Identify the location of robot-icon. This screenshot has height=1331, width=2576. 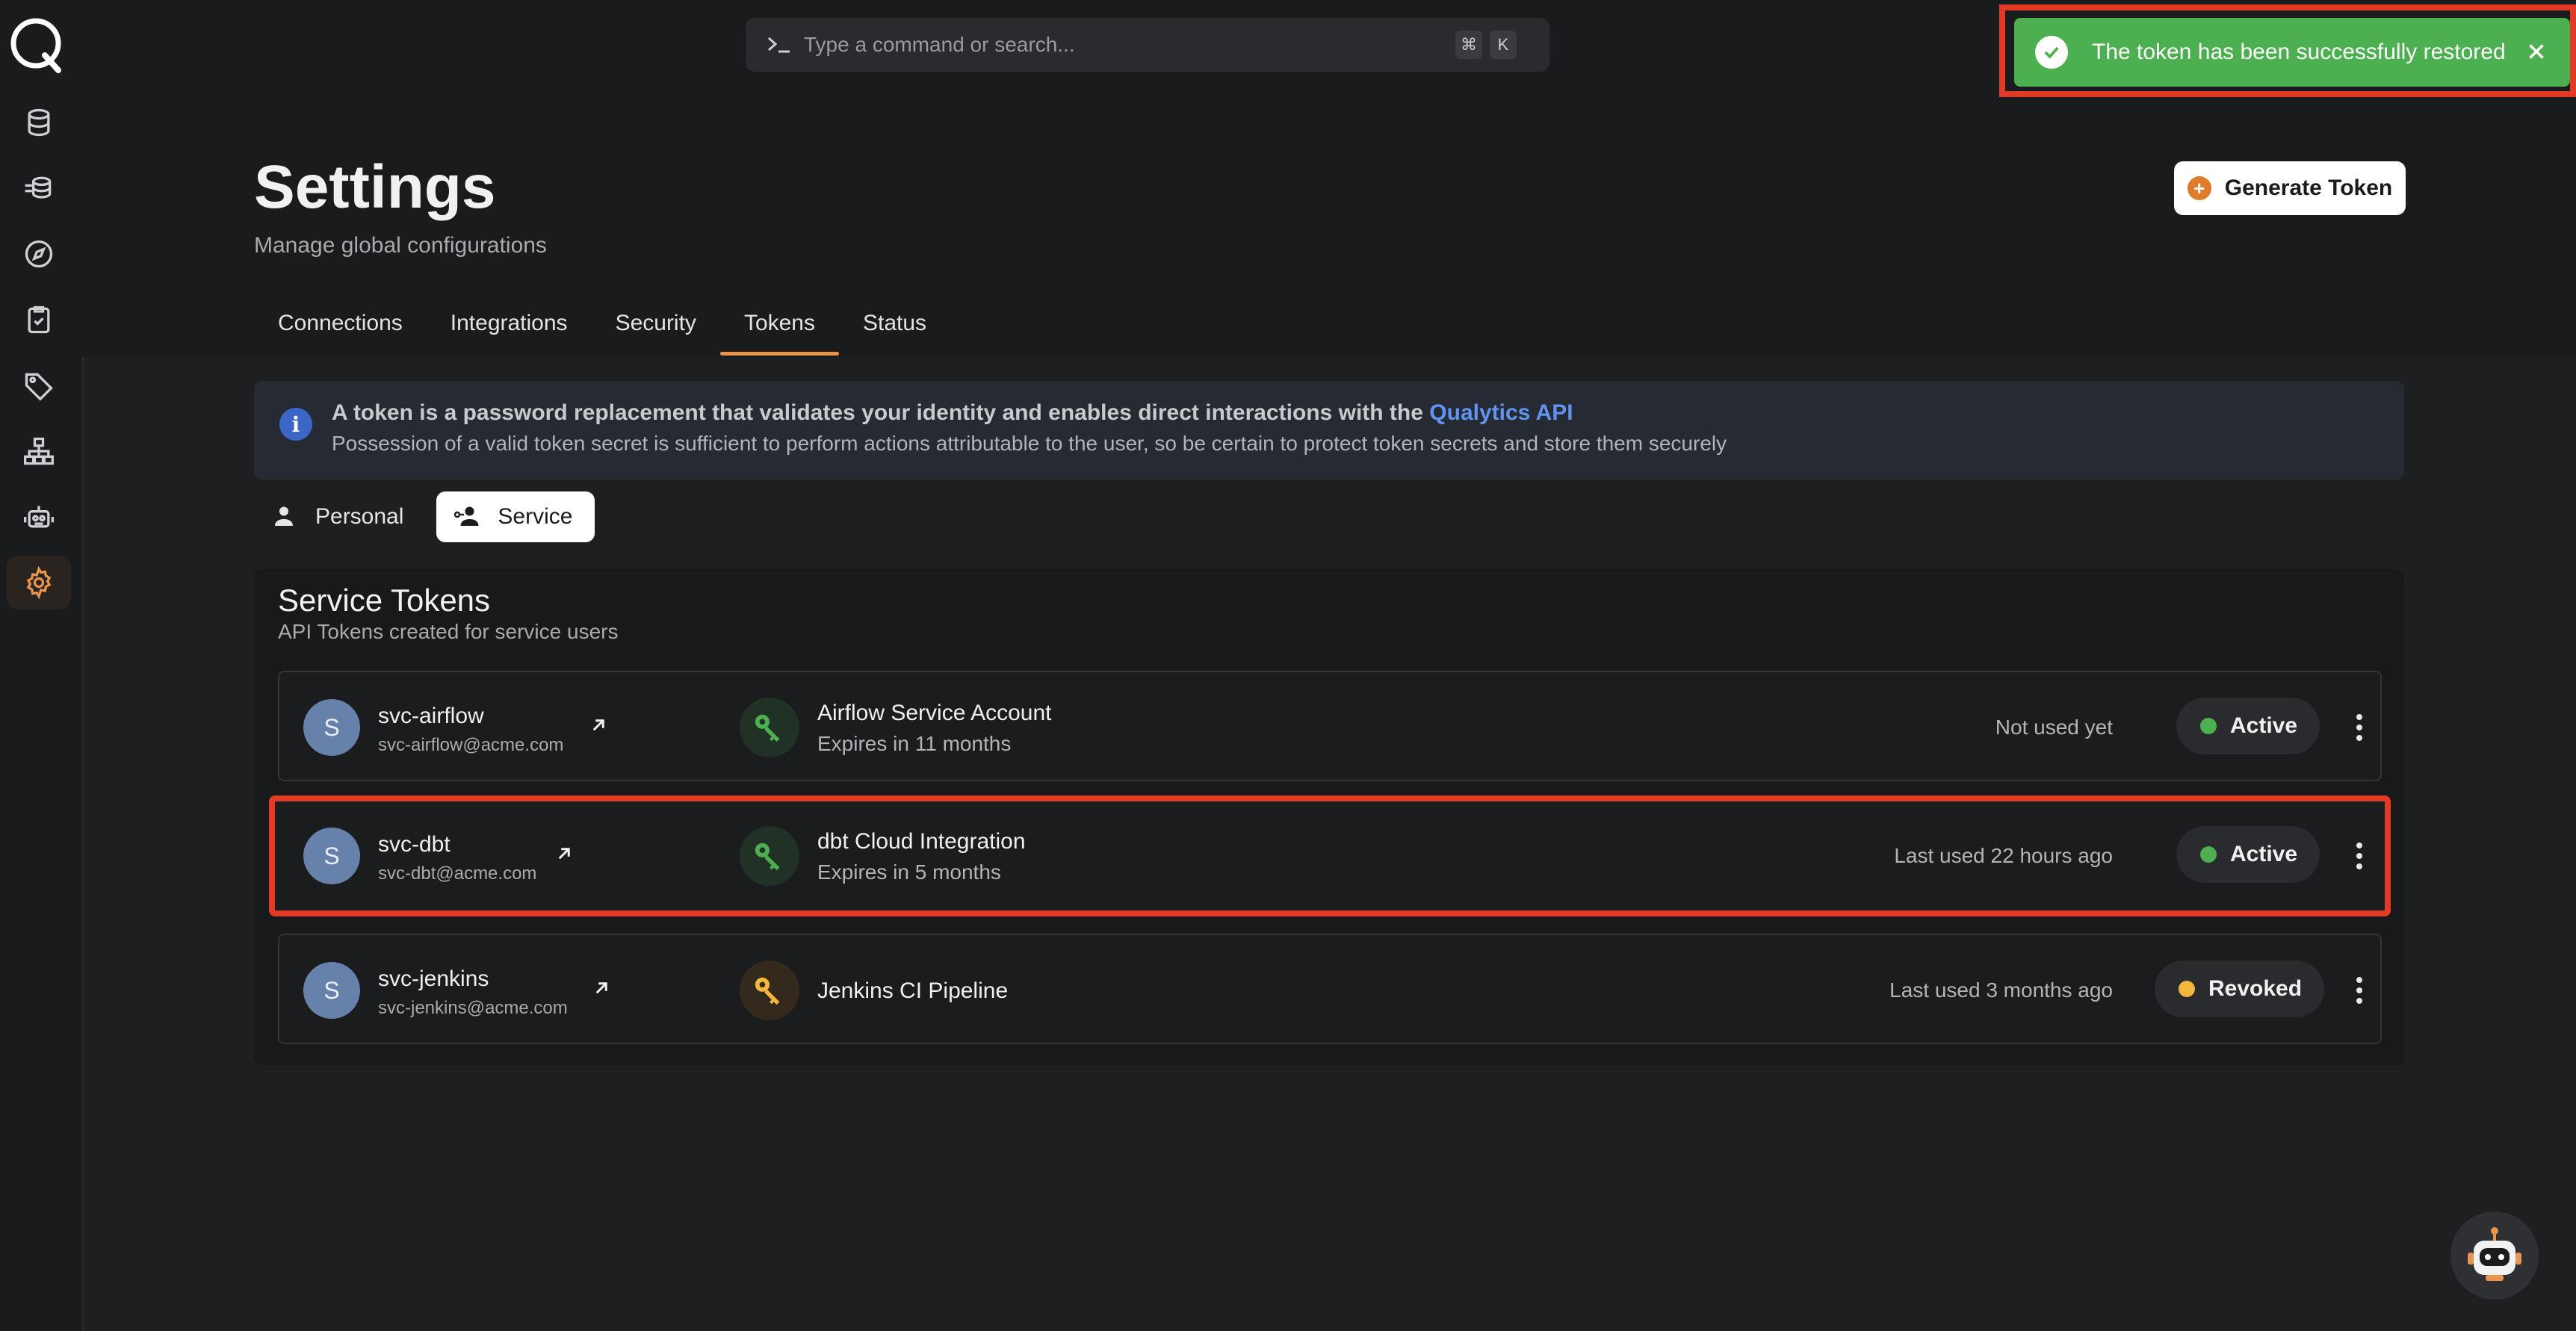
(39, 517).